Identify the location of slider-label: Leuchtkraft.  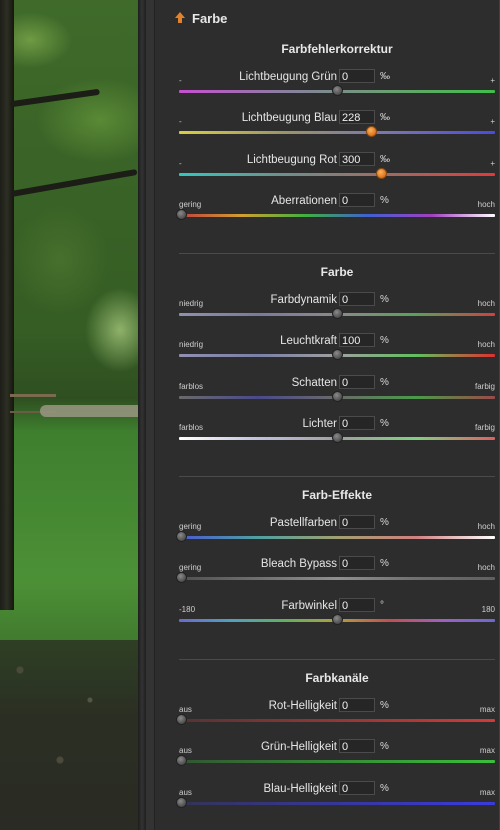
(308, 341).